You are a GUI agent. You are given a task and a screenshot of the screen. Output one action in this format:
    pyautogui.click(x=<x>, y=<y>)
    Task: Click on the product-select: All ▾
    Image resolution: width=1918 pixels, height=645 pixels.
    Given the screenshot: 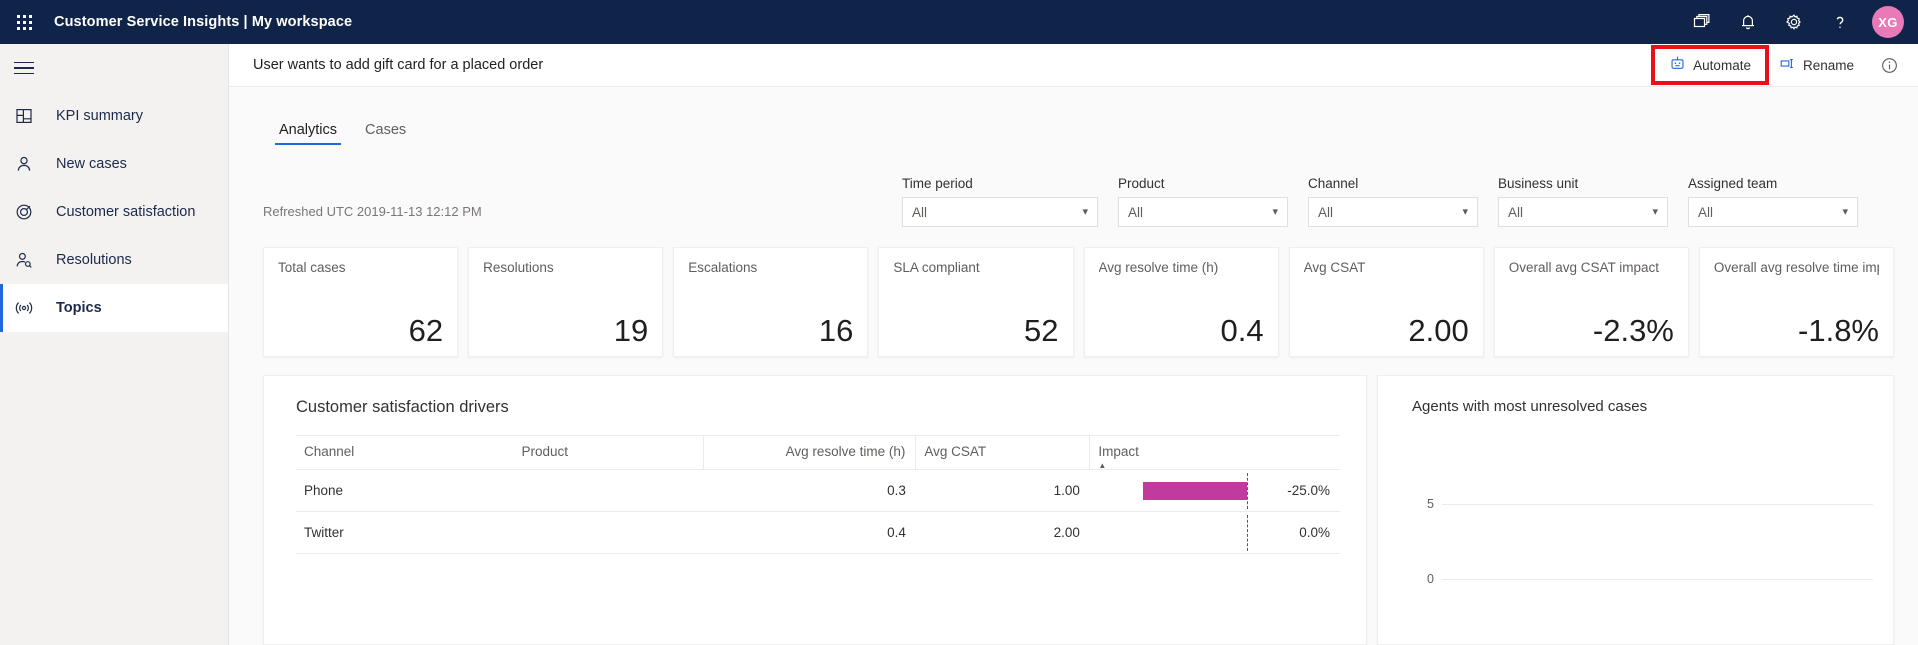 What is the action you would take?
    pyautogui.click(x=1203, y=212)
    